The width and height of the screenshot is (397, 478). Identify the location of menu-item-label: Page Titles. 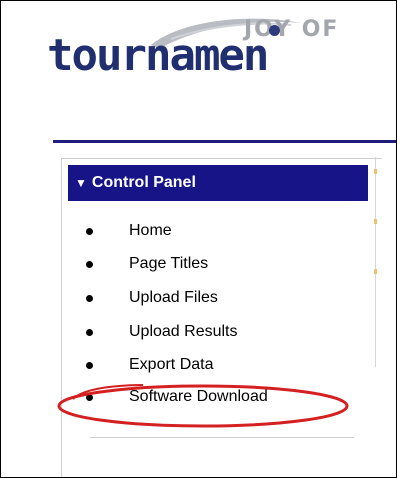
(169, 263).